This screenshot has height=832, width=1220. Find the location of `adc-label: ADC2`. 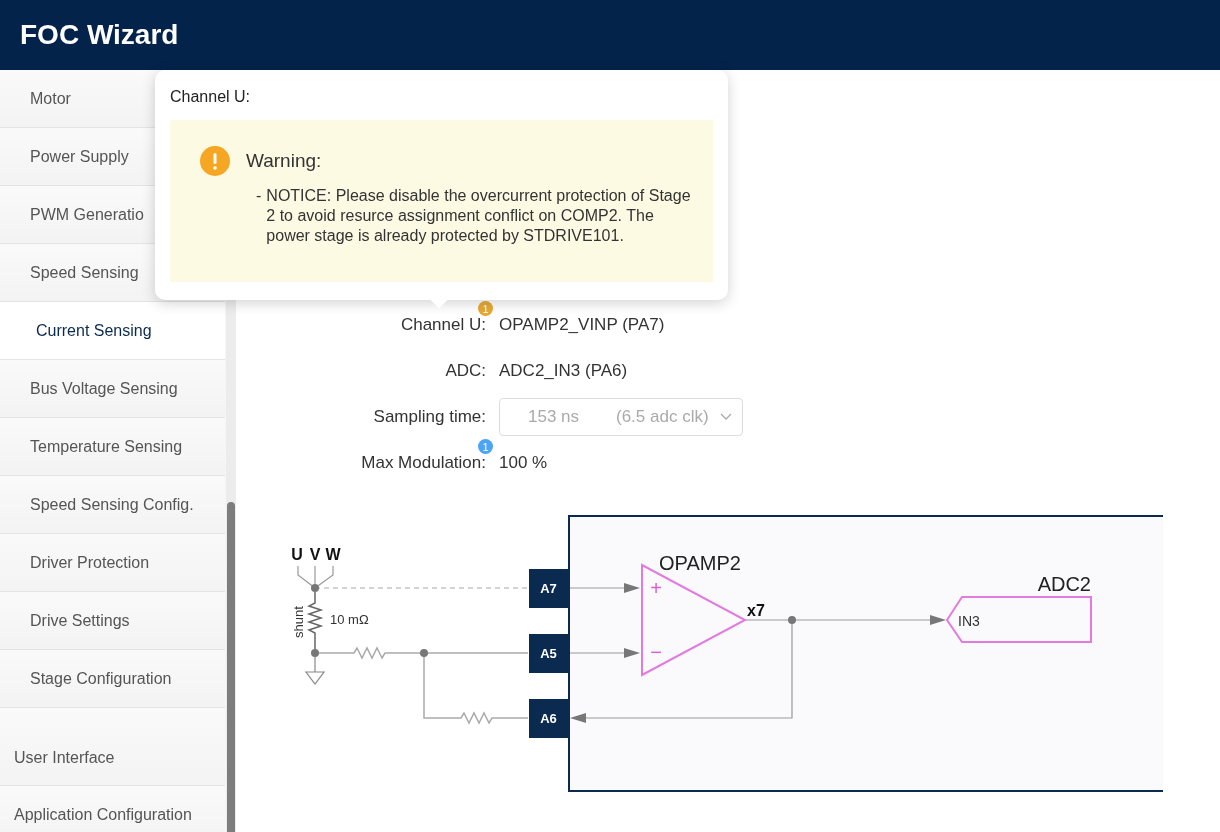

adc-label: ADC2 is located at coordinates (1064, 584).